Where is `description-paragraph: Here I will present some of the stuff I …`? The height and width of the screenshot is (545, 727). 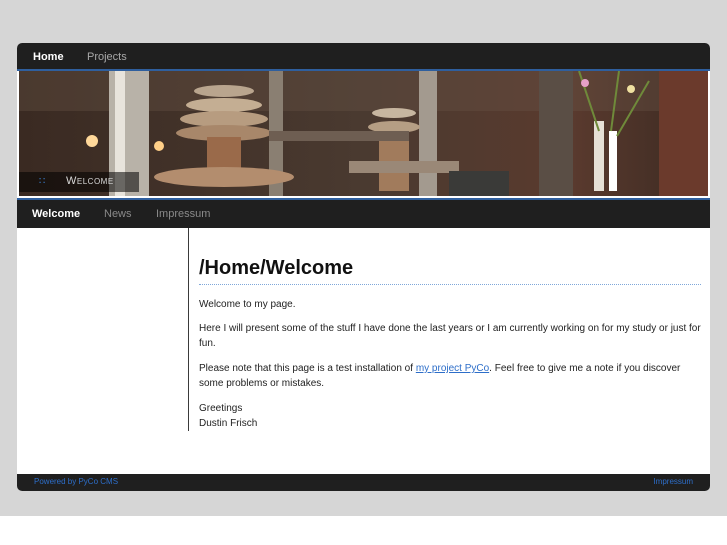
description-paragraph: Here I will present some of the stuff I … is located at coordinates (450, 336).